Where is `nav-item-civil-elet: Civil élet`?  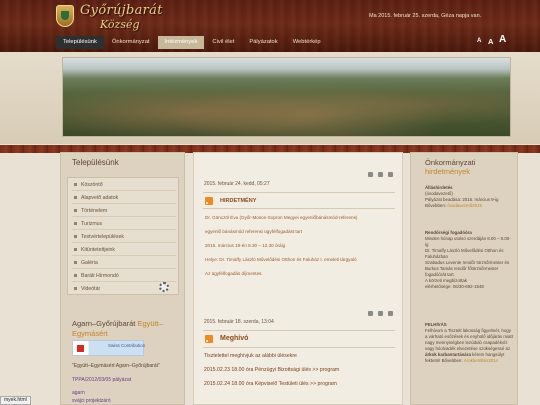
nav-item-civil-elet: Civil élet is located at coordinates (223, 42).